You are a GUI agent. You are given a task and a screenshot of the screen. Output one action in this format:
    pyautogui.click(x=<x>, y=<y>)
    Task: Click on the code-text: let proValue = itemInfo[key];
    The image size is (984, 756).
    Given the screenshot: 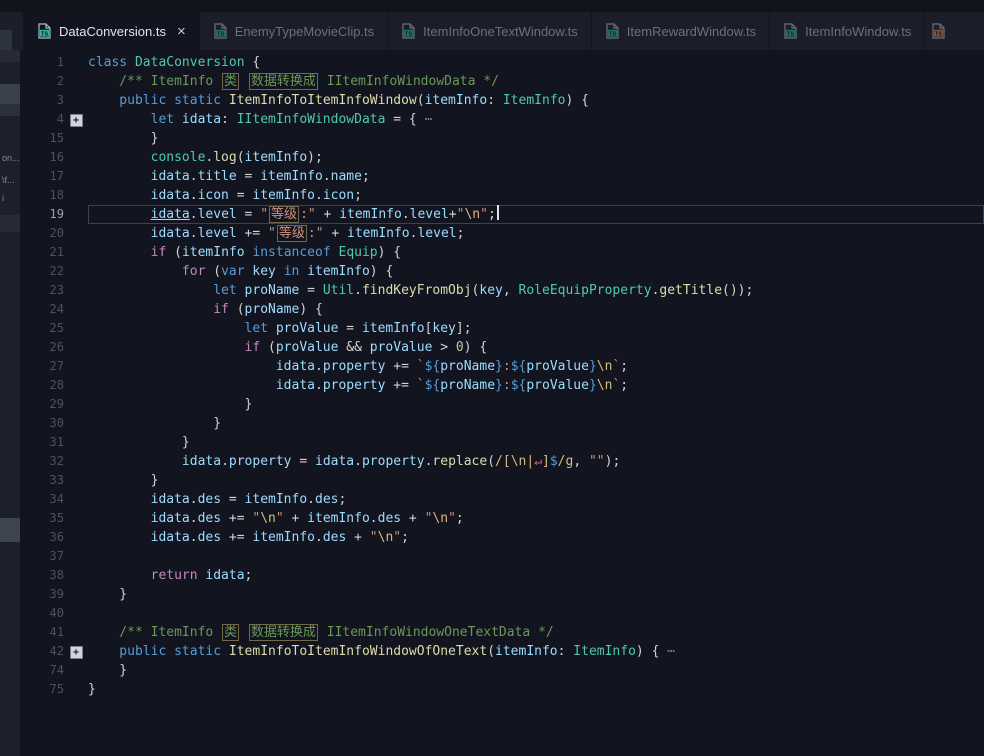 What is the action you would take?
    pyautogui.click(x=536, y=328)
    